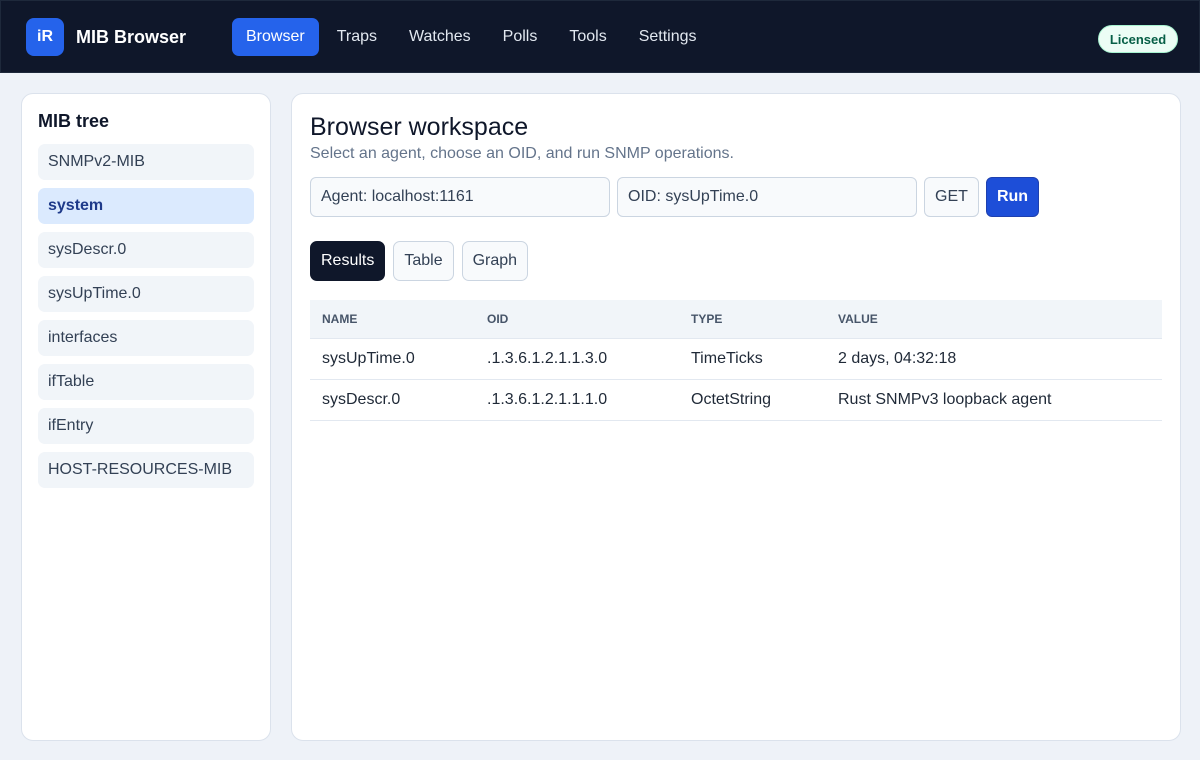 This screenshot has width=1200, height=760. Describe the element at coordinates (752, 400) in the screenshot. I see `cell-type: OctetString` at that location.